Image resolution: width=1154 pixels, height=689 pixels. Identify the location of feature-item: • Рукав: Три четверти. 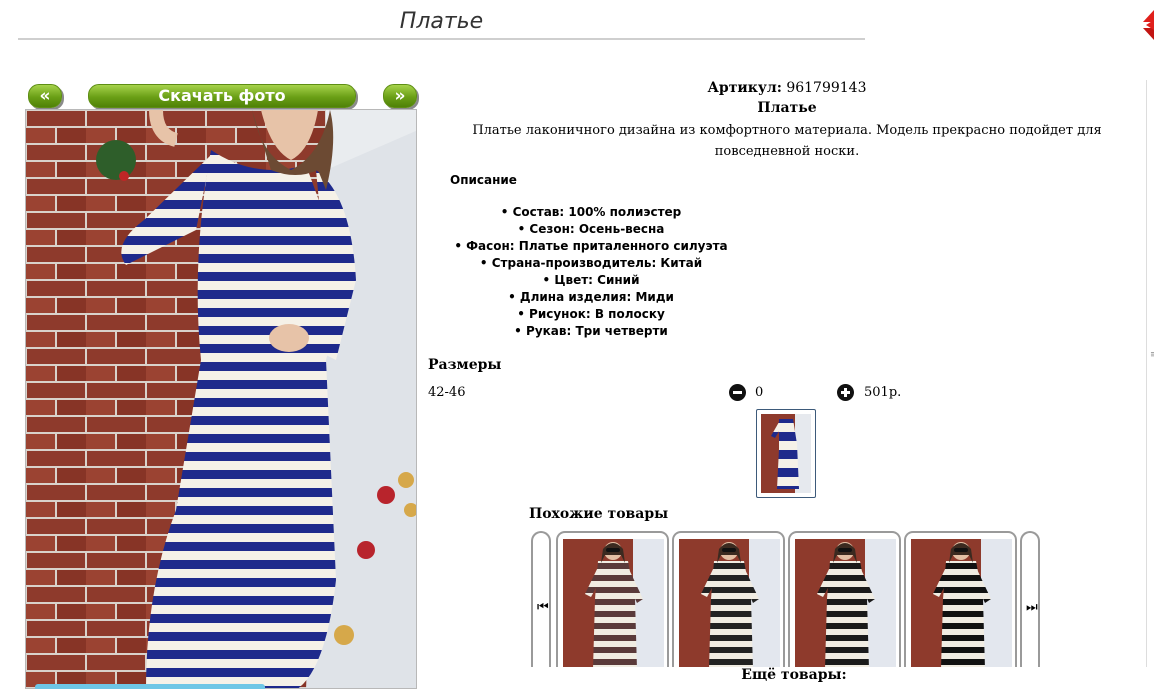
(591, 331).